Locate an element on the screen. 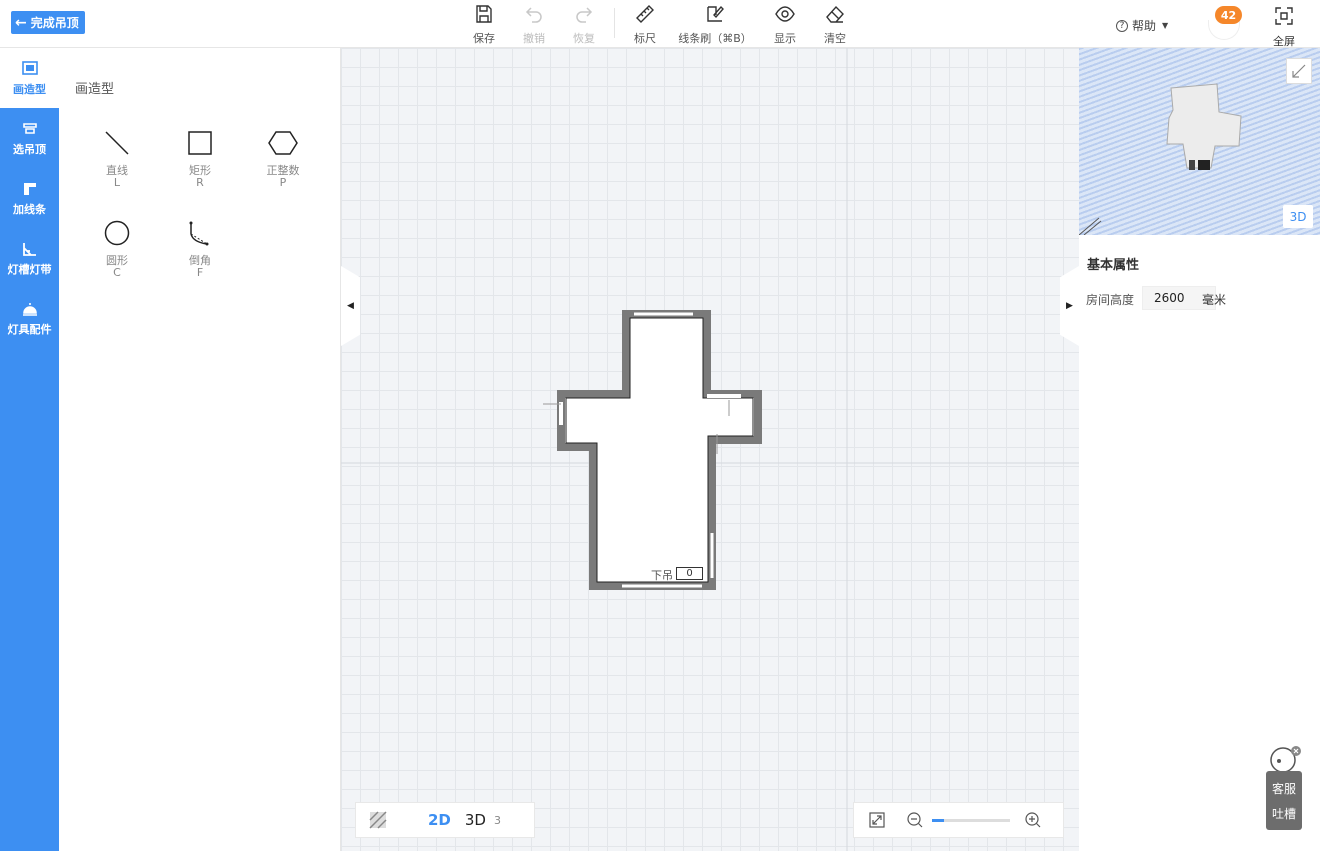 This screenshot has width=1320, height=851. drop-label: 下吊 is located at coordinates (662, 575).